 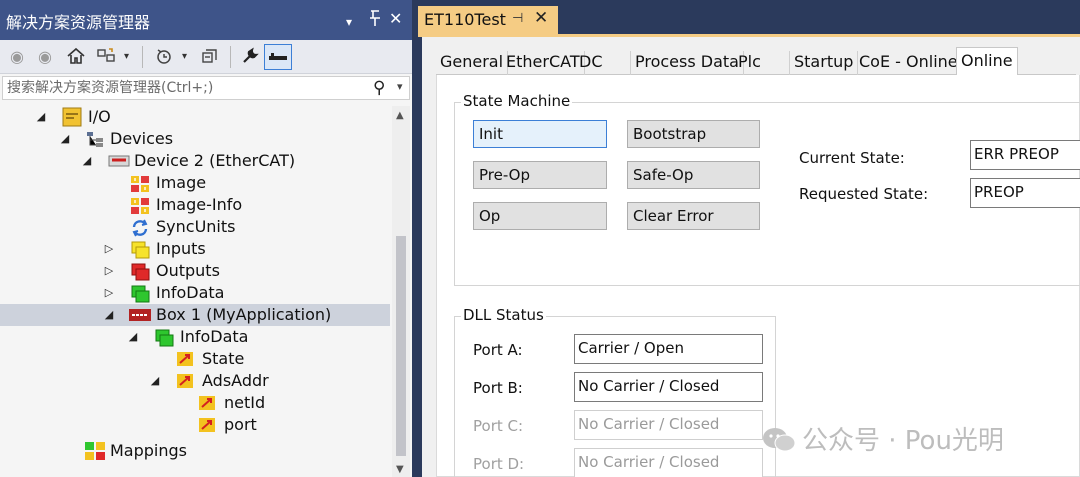 I want to click on tree-item-adsaddr: ◢ AdsAddr, so click(x=195, y=381).